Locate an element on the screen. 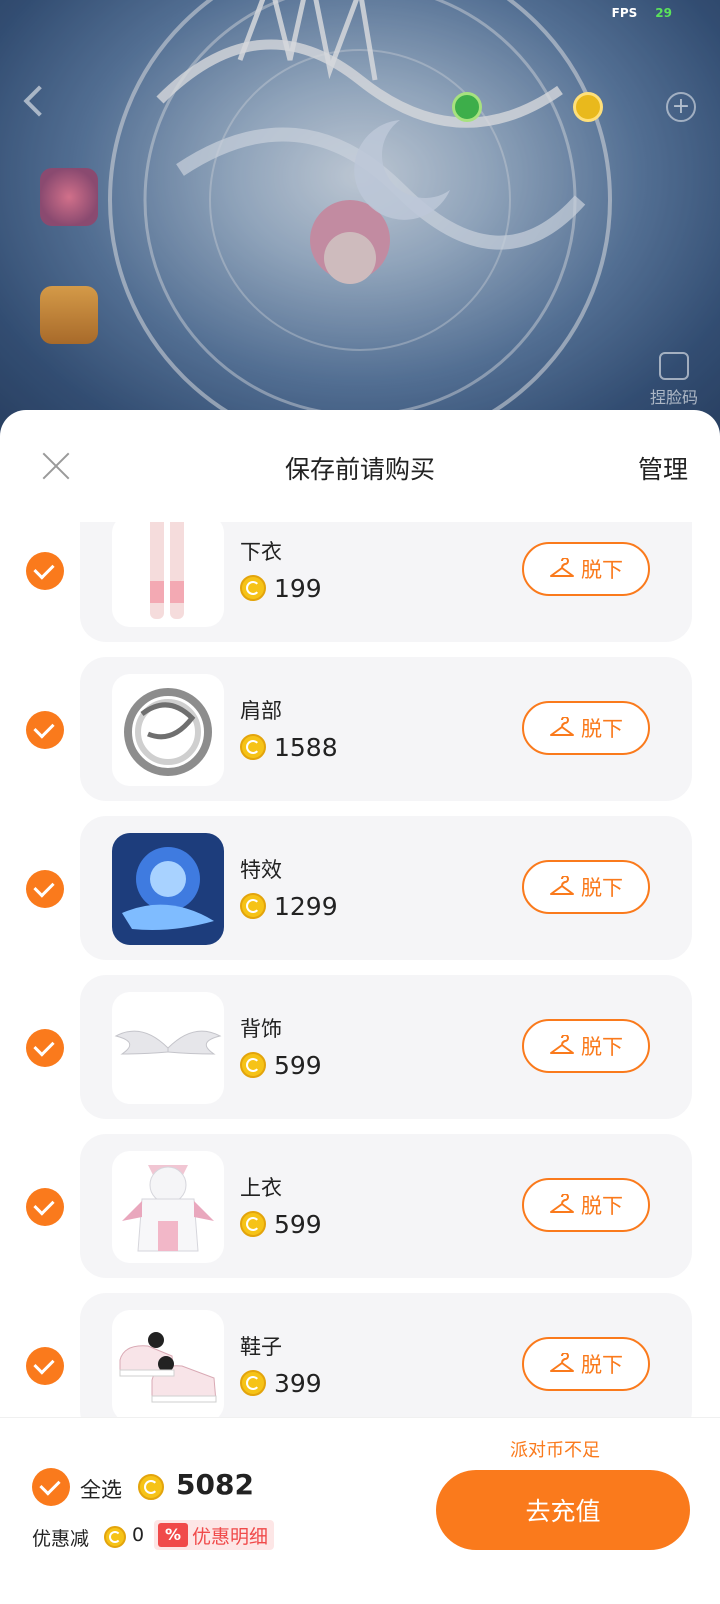 The image size is (720, 1604). add-currency-icon: + is located at coordinates (681, 107).